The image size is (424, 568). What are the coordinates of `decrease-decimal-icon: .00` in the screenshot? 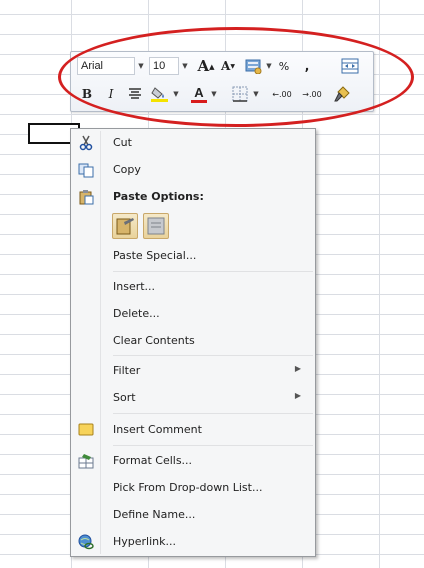 It's located at (315, 94).